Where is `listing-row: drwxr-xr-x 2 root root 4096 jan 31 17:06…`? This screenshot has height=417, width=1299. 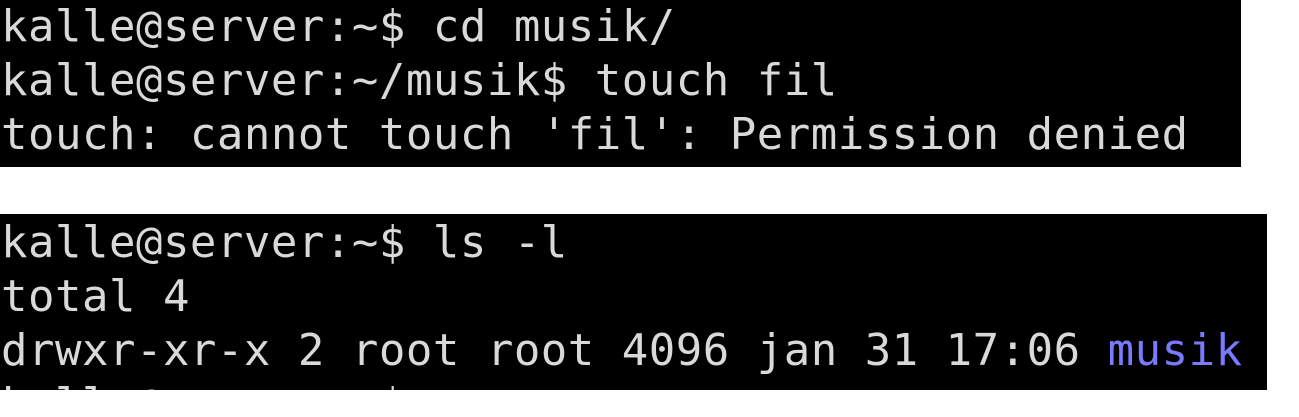 listing-row: drwxr-xr-x 2 root root 4096 jan 31 17:06… is located at coordinates (622, 351).